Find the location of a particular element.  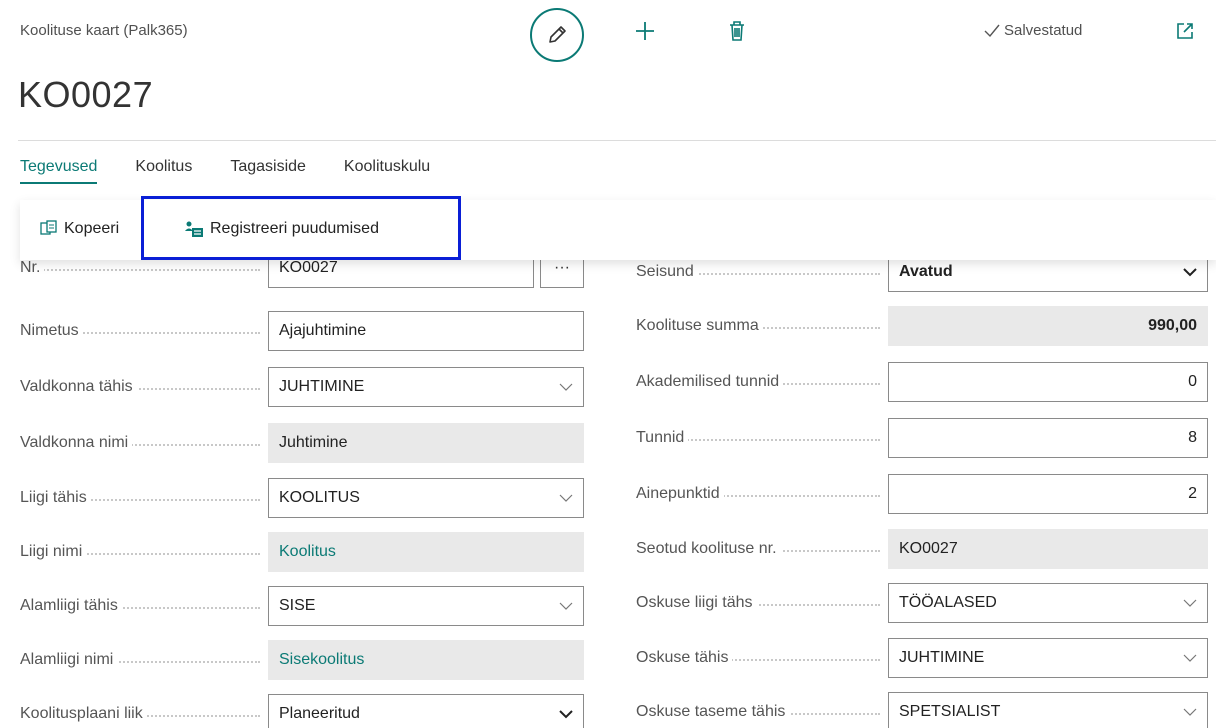

field-label: Alamliigi tähis is located at coordinates (71, 605).